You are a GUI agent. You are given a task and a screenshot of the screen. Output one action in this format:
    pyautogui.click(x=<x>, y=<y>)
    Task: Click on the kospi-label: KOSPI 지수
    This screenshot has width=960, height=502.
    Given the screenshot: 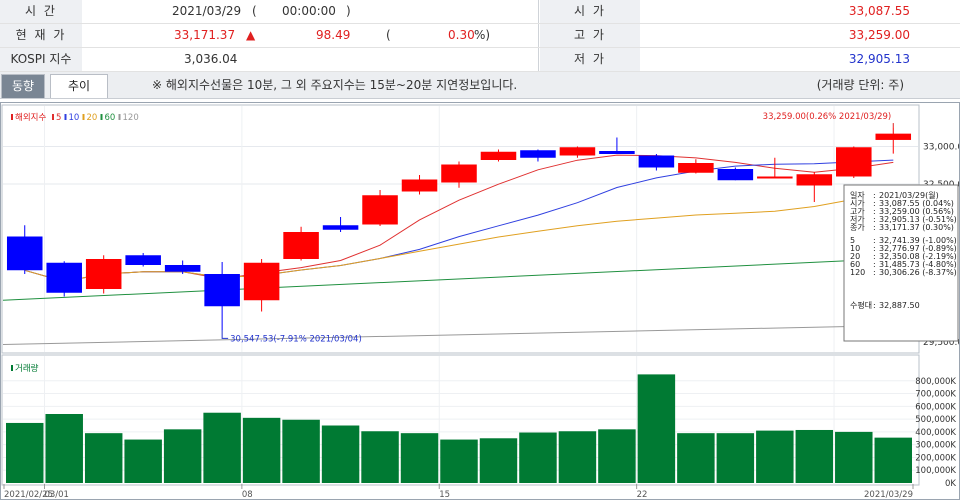 What is the action you would take?
    pyautogui.click(x=41, y=59)
    